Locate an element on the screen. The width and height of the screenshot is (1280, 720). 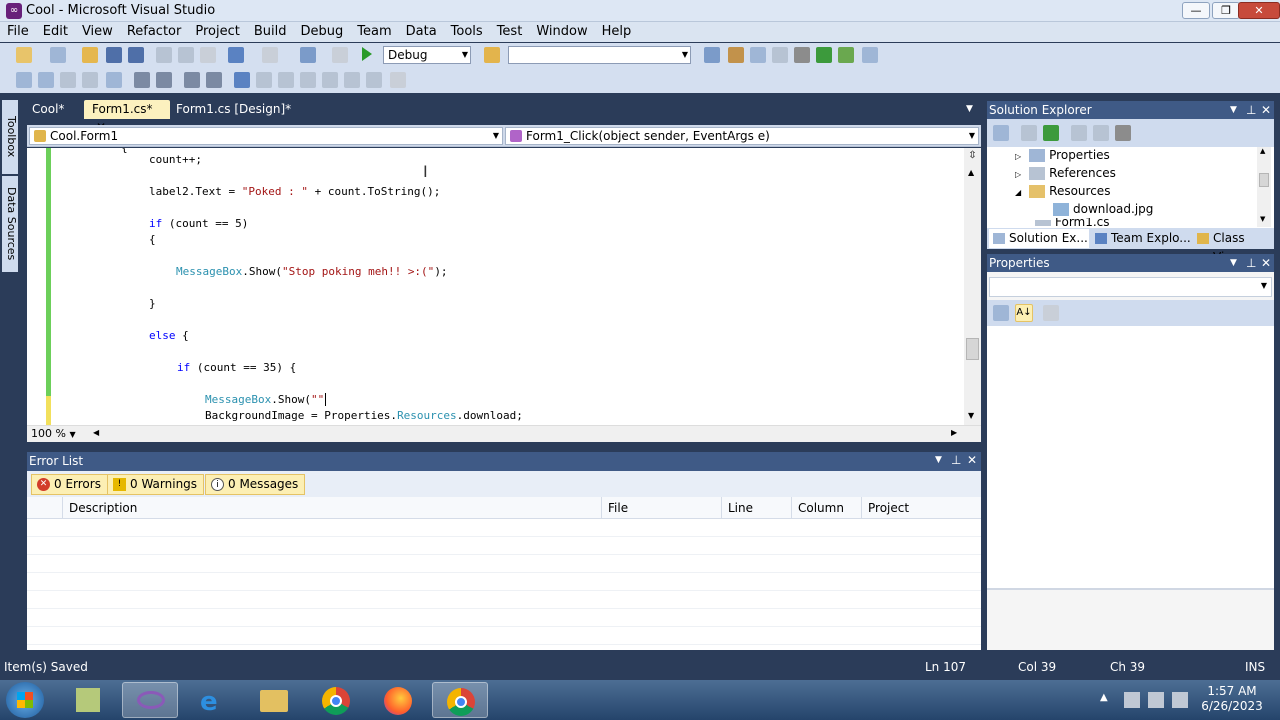
volume-muted-icon is located at coordinates (1180, 700).